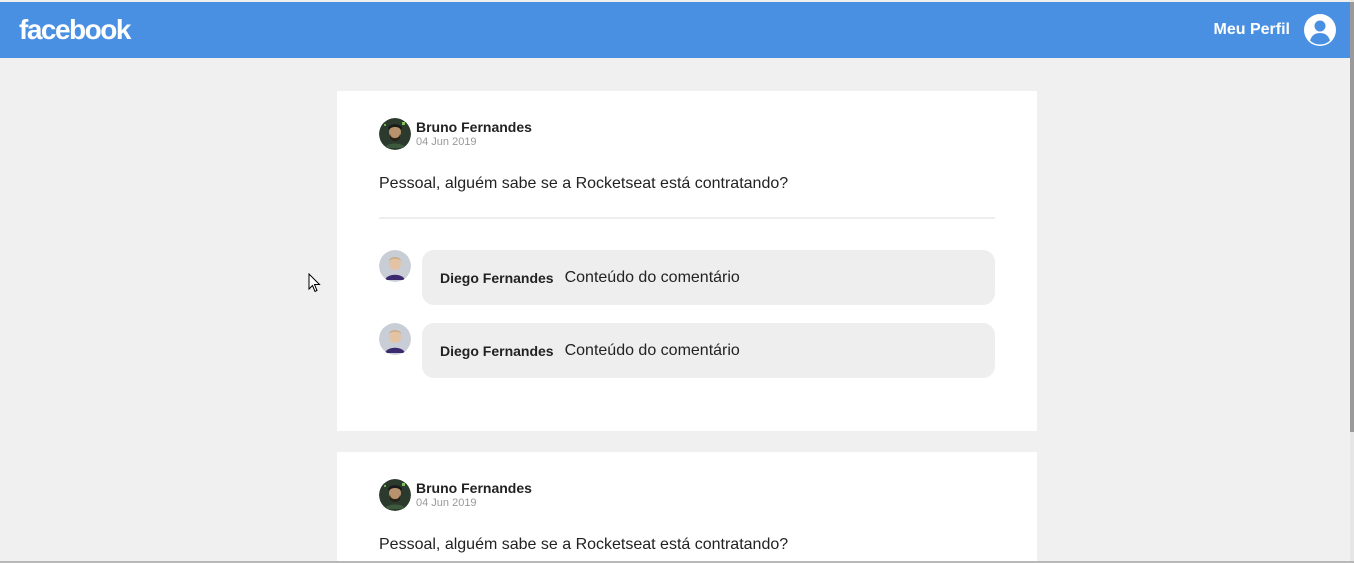 The height and width of the screenshot is (563, 1354). Describe the element at coordinates (75, 30) in the screenshot. I see `facebook-logo: facebook` at that location.